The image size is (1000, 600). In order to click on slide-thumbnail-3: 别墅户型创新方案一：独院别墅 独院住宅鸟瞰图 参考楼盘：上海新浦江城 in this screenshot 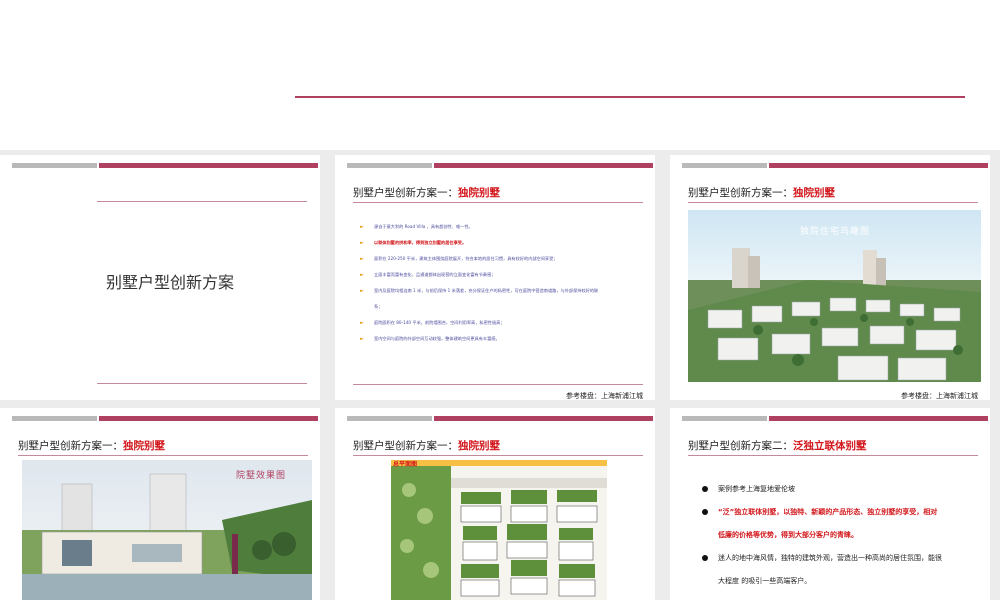, I will do `click(830, 277)`.